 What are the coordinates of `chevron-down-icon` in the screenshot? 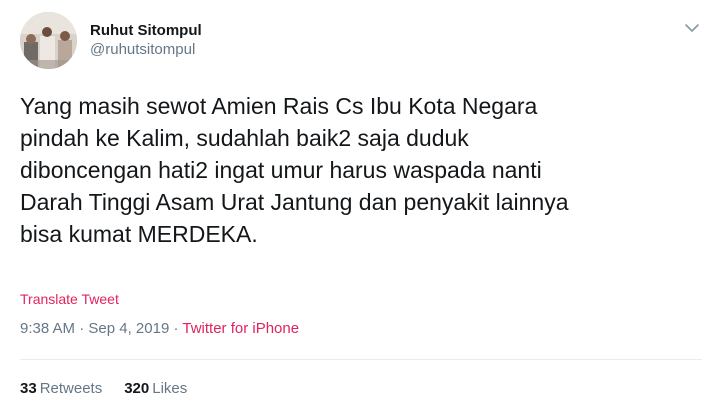 It's located at (692, 28).